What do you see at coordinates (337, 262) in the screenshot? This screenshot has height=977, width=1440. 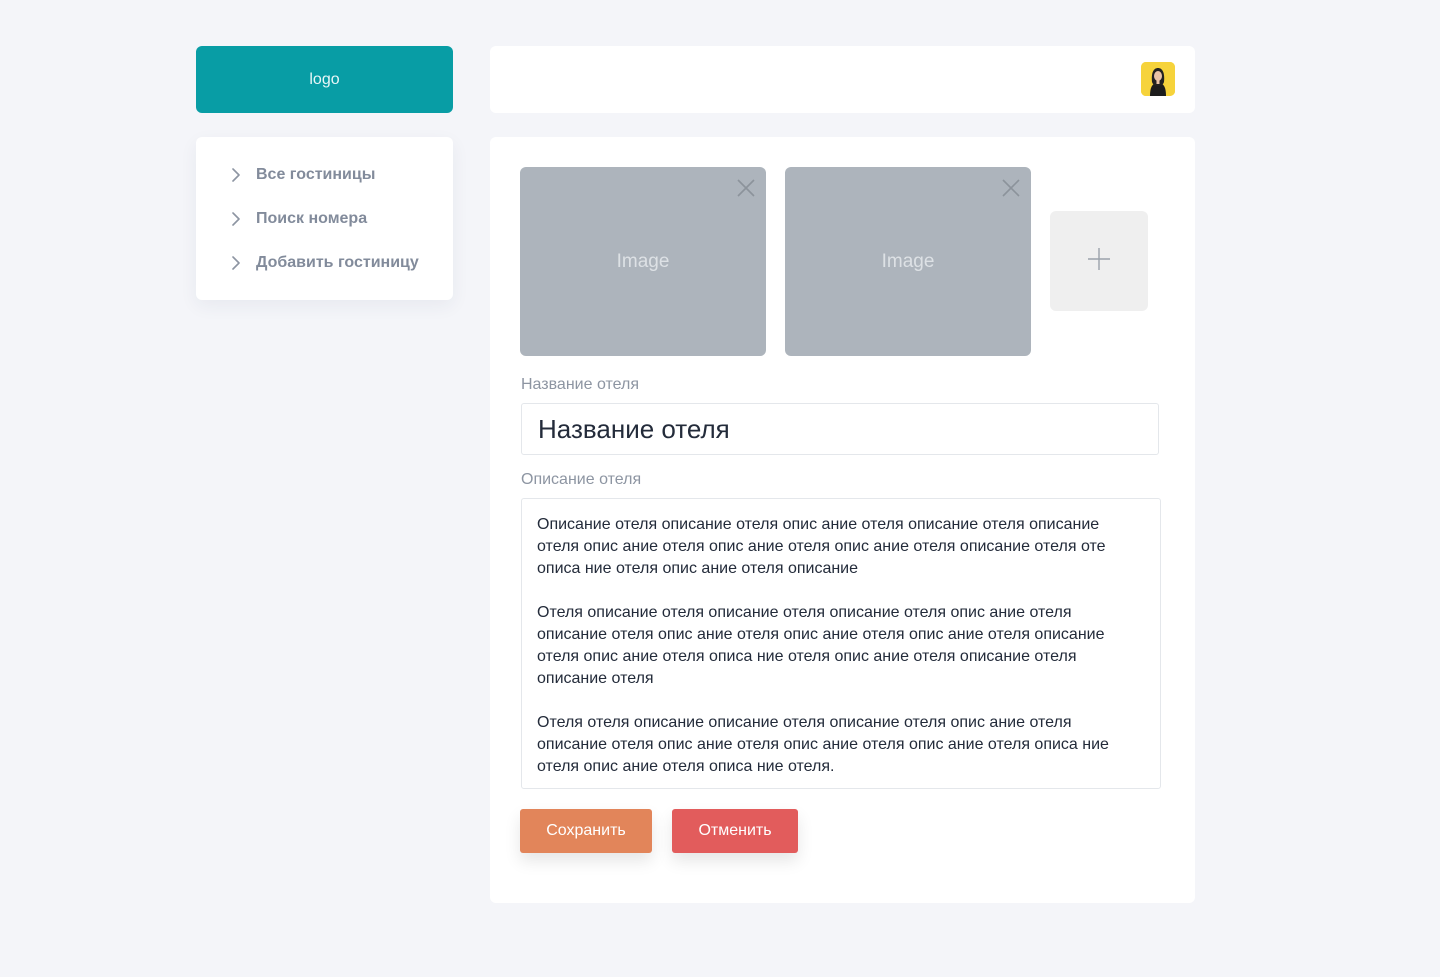 I see `sidebar-item-label: Добавить гостиницу` at bounding box center [337, 262].